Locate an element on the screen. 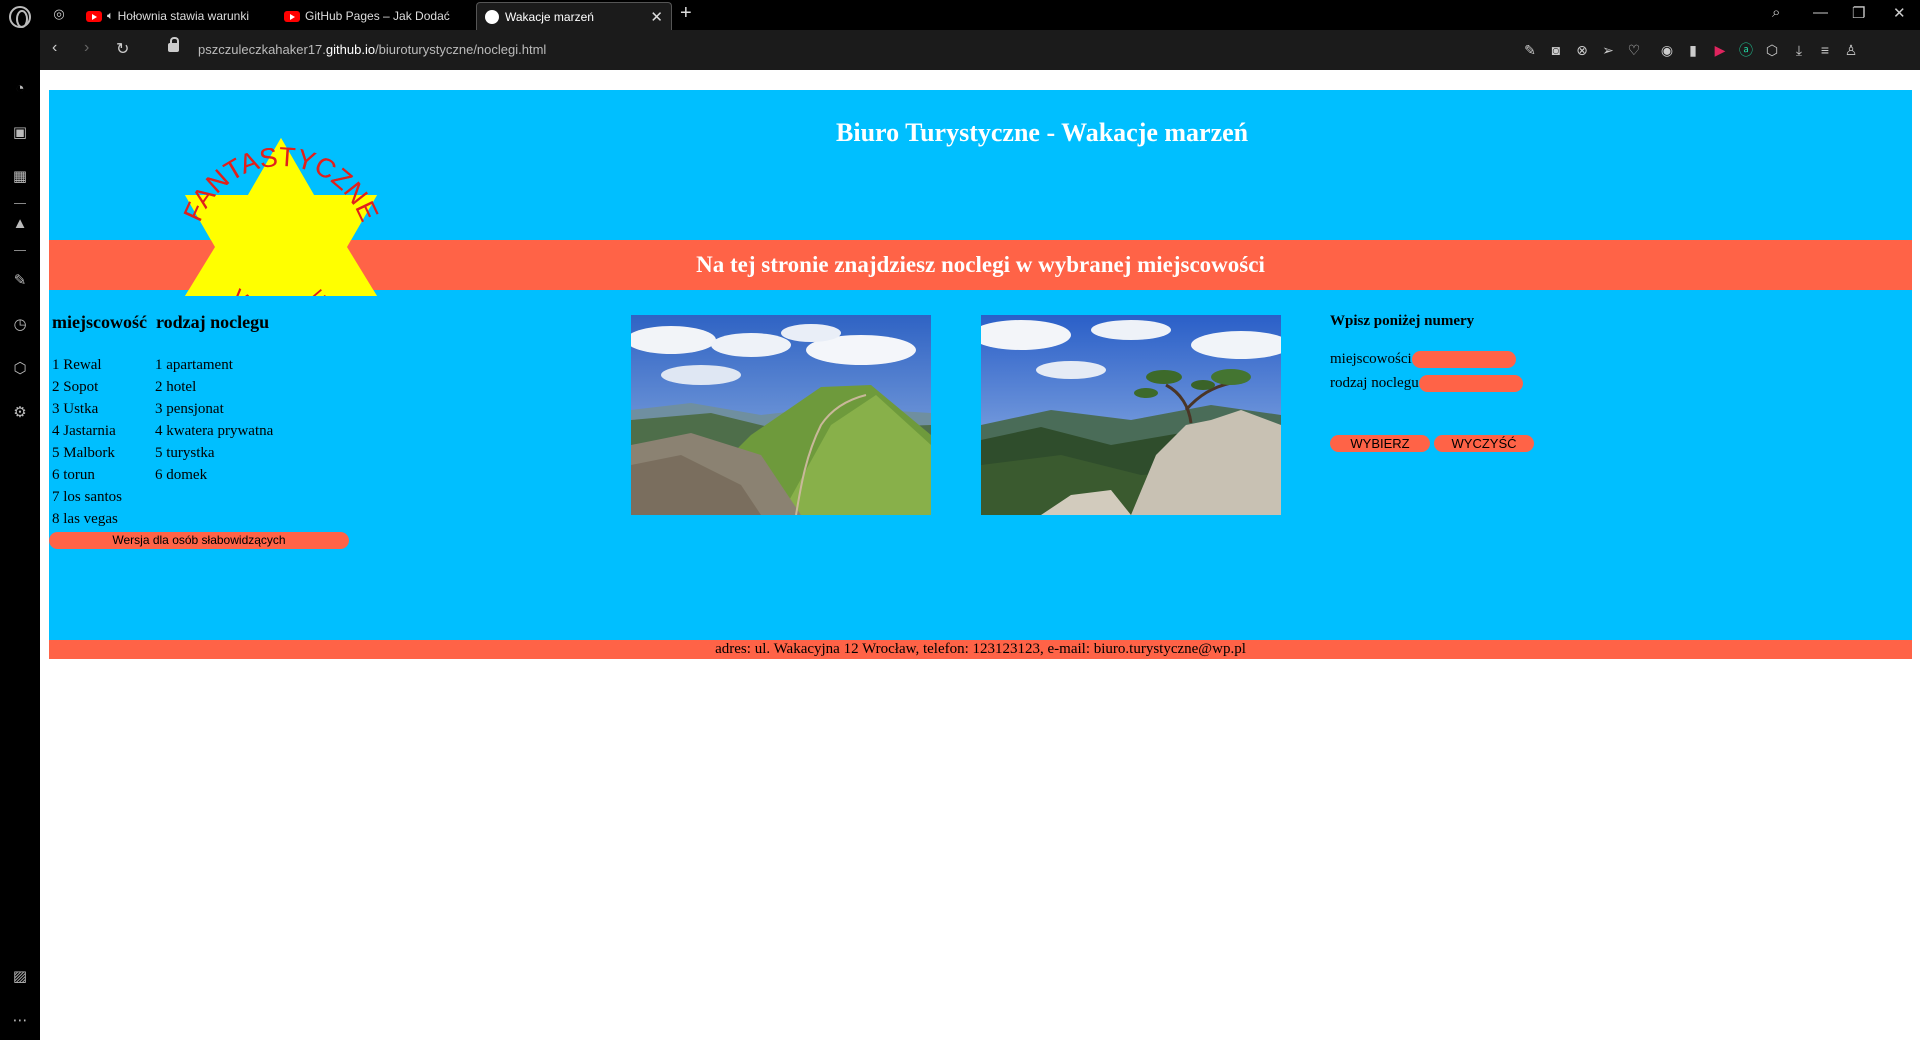 The height and width of the screenshot is (1040, 1920). edit-icon: ✎ is located at coordinates (1530, 50).